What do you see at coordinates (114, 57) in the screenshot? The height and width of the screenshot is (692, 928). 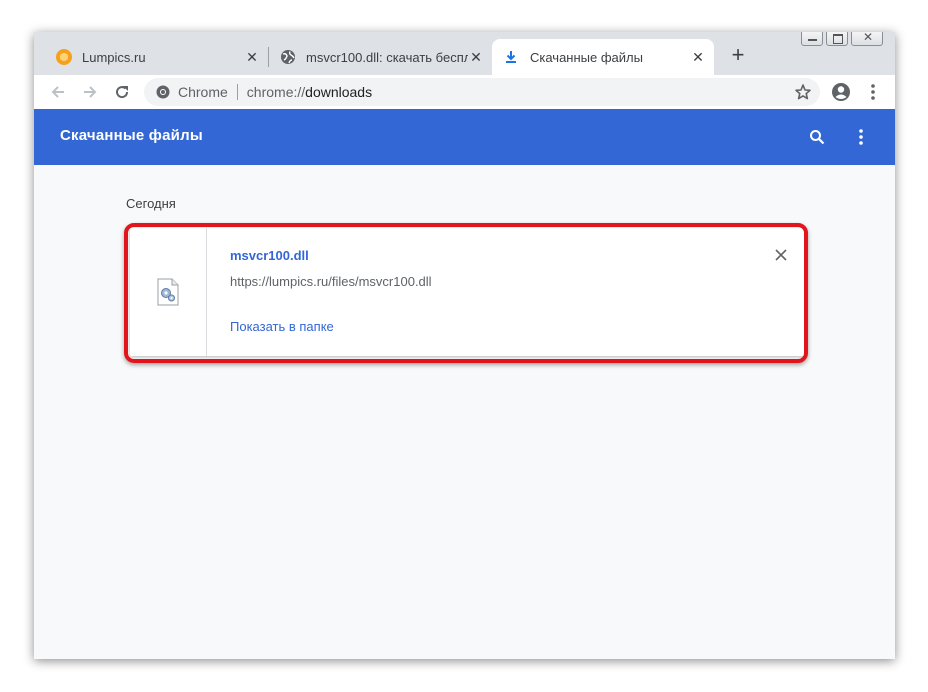 I see `tab-title: Lumpics.ru` at bounding box center [114, 57].